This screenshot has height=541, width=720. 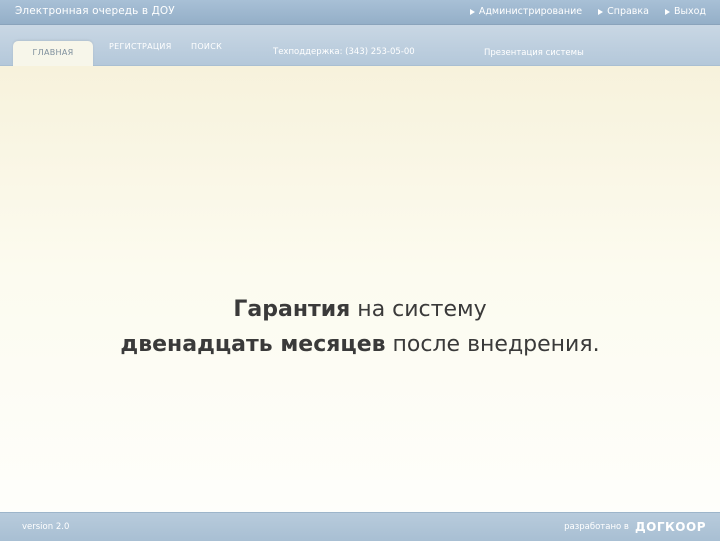 What do you see at coordinates (344, 52) in the screenshot?
I see `support-phone: Техподдержка: (343) 253-05-00` at bounding box center [344, 52].